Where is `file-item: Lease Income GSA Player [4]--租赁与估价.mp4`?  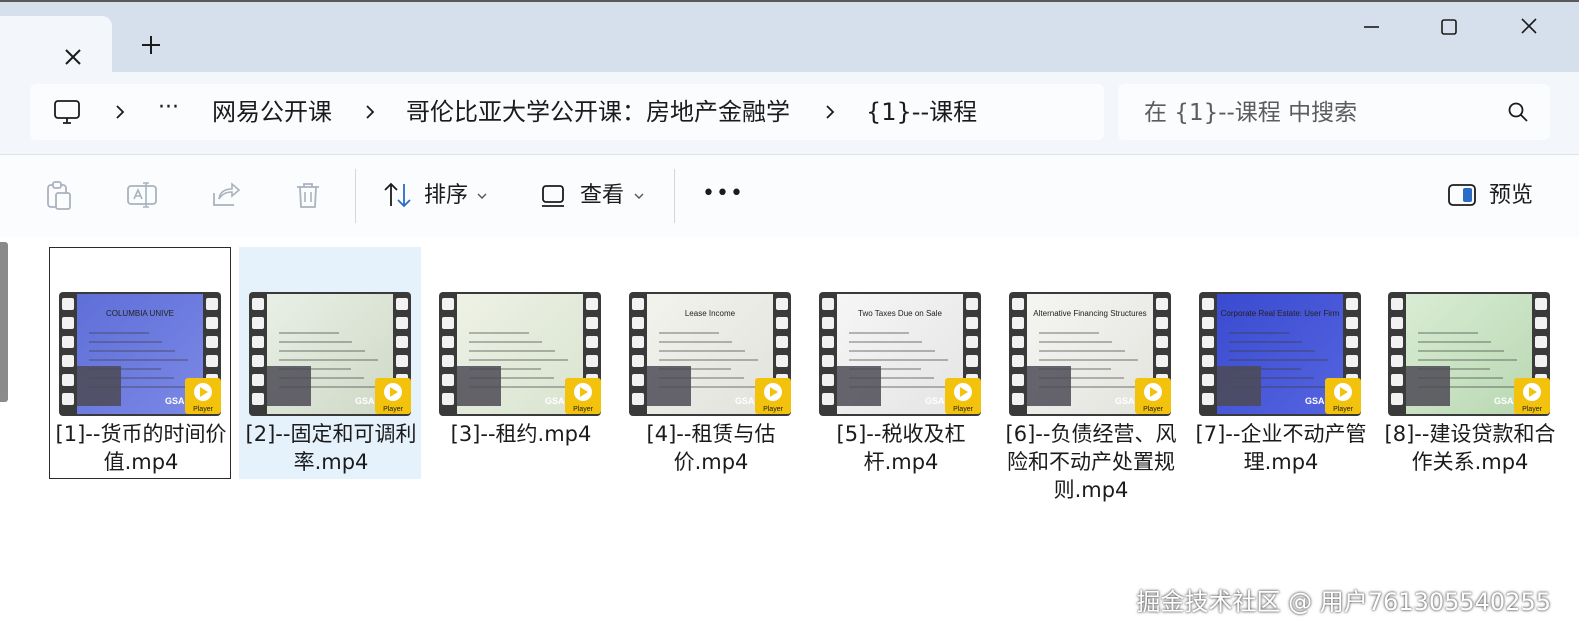 file-item: Lease Income GSA Player [4]--租赁与估价.mp4 is located at coordinates (710, 363).